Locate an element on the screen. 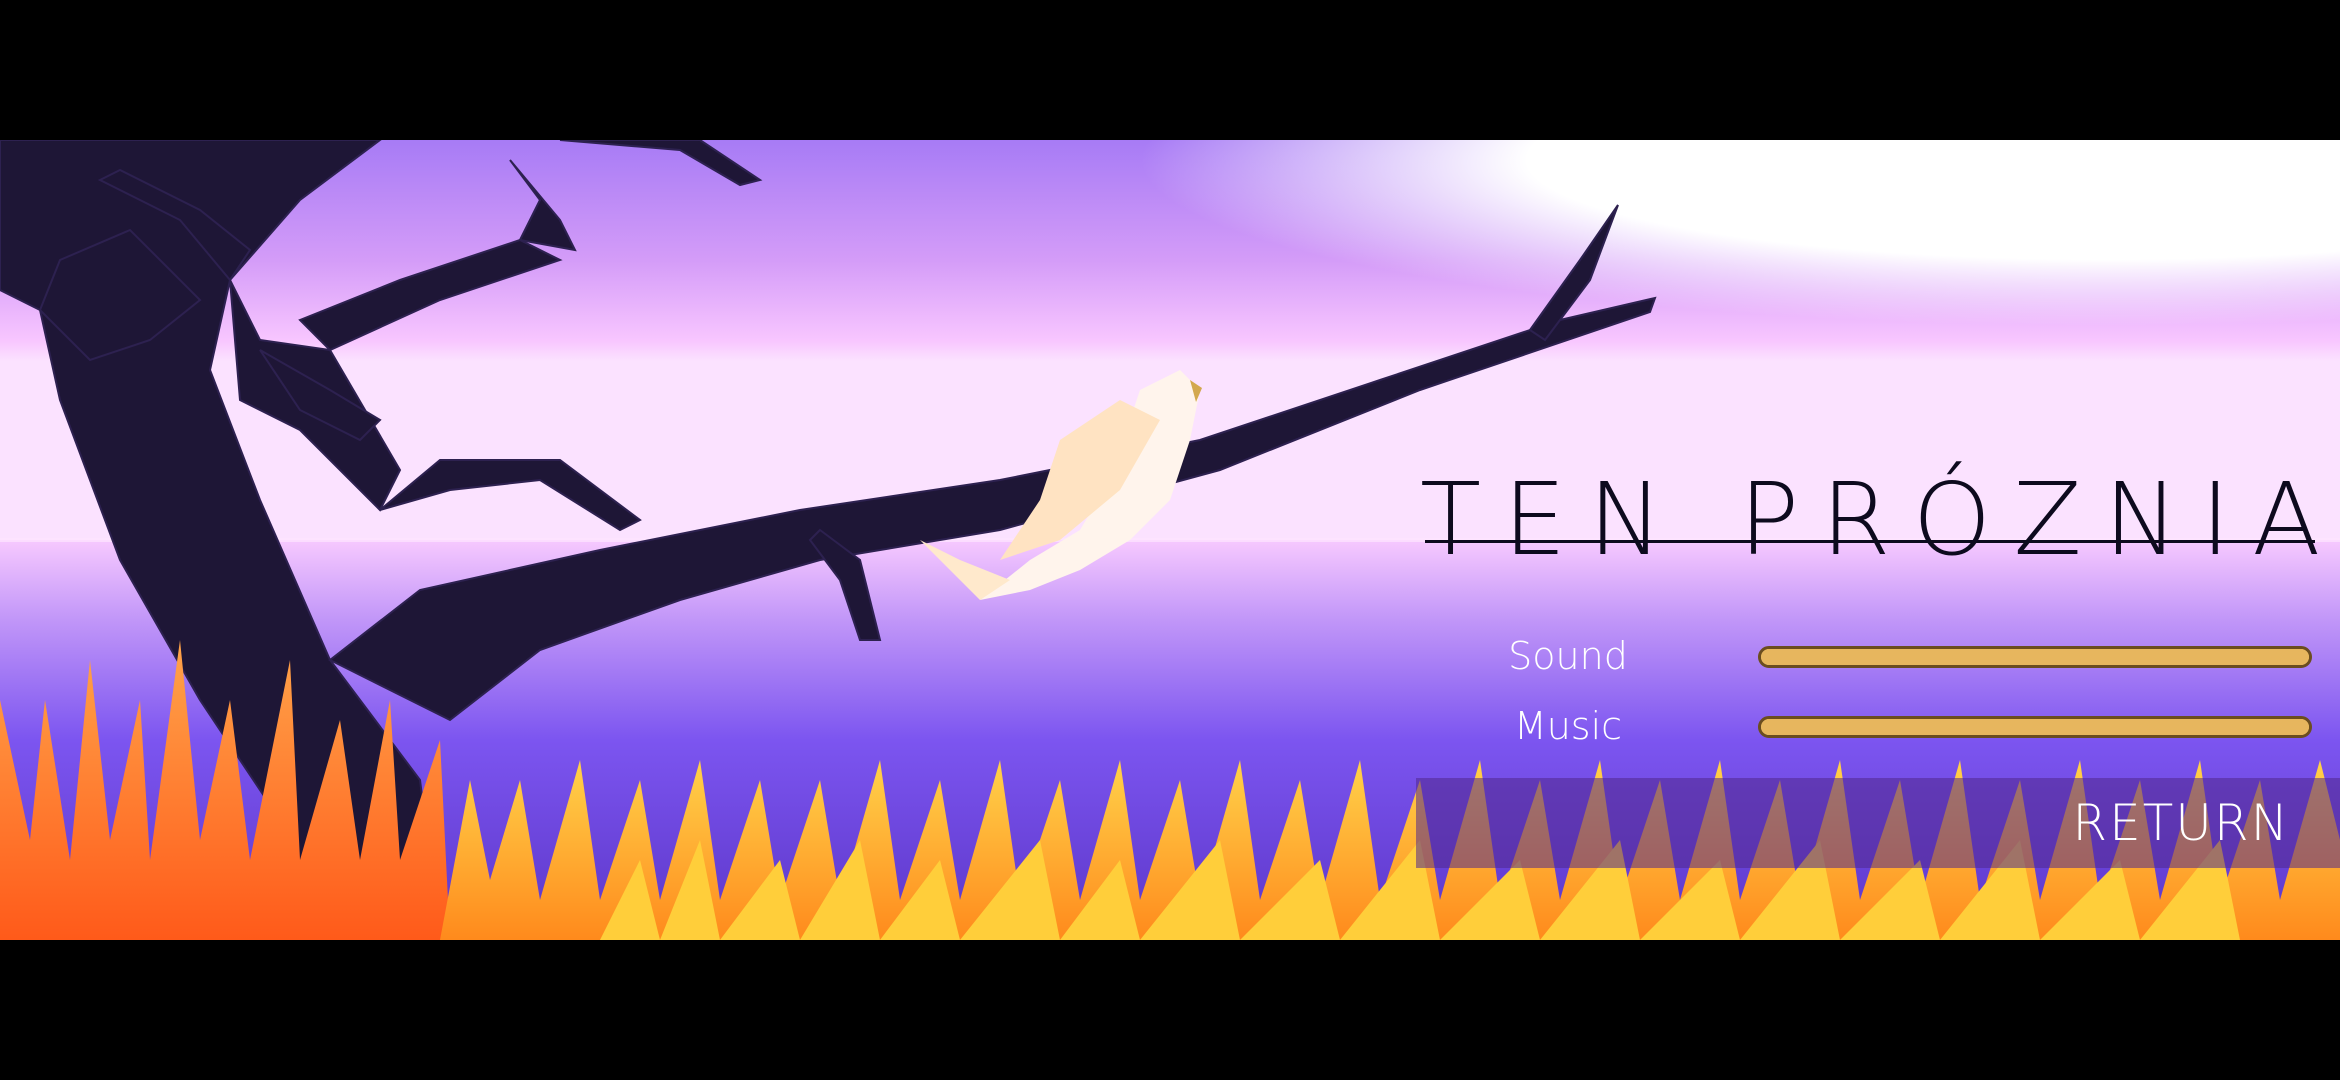  letterbox-bottom is located at coordinates (1170, 1010).